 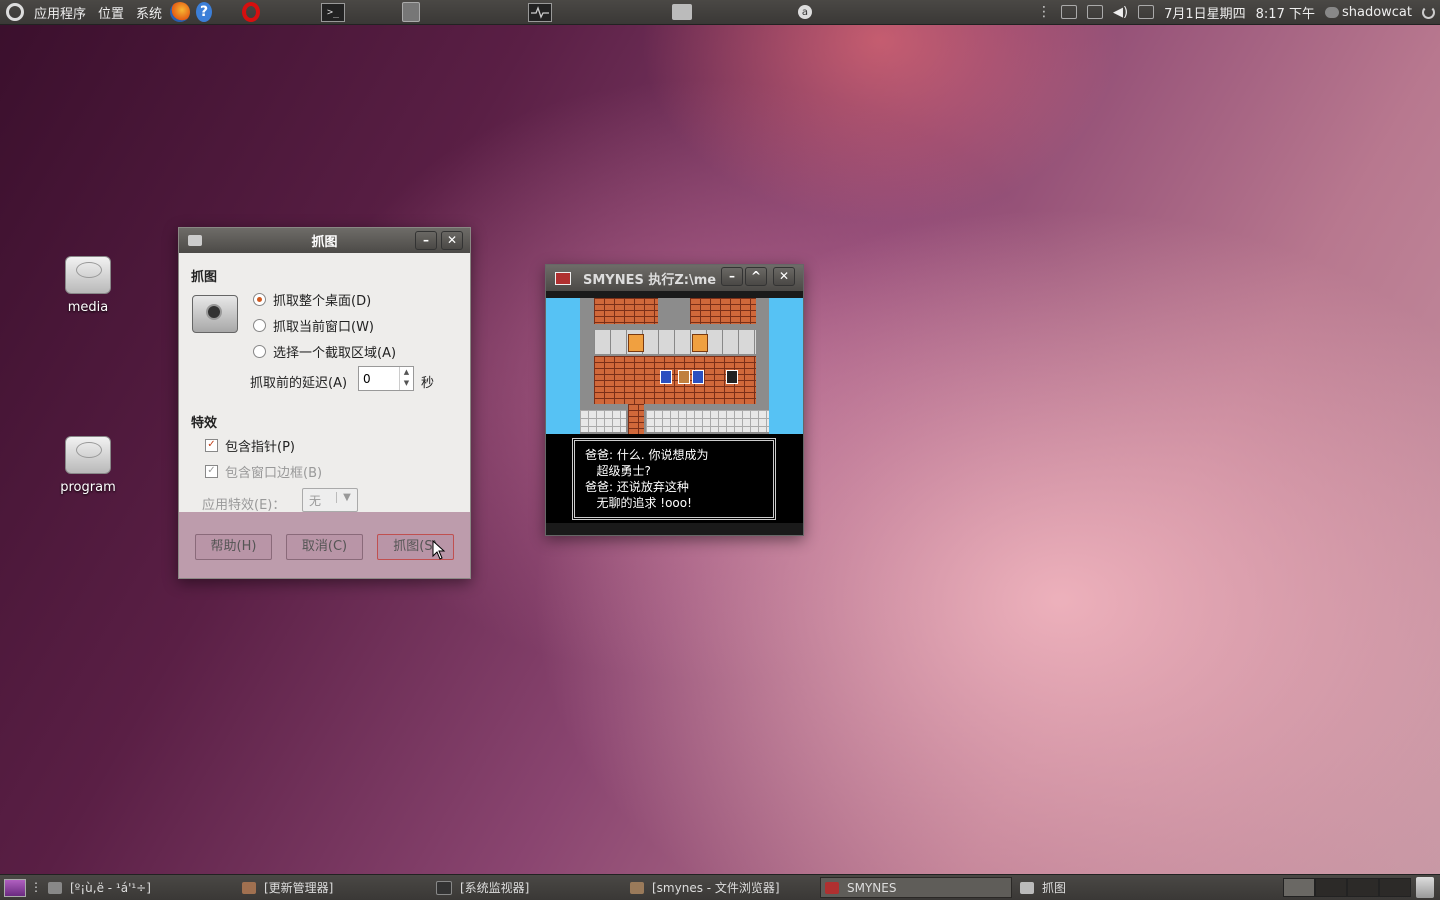 What do you see at coordinates (1069, 12) in the screenshot?
I see `keyboard-icon` at bounding box center [1069, 12].